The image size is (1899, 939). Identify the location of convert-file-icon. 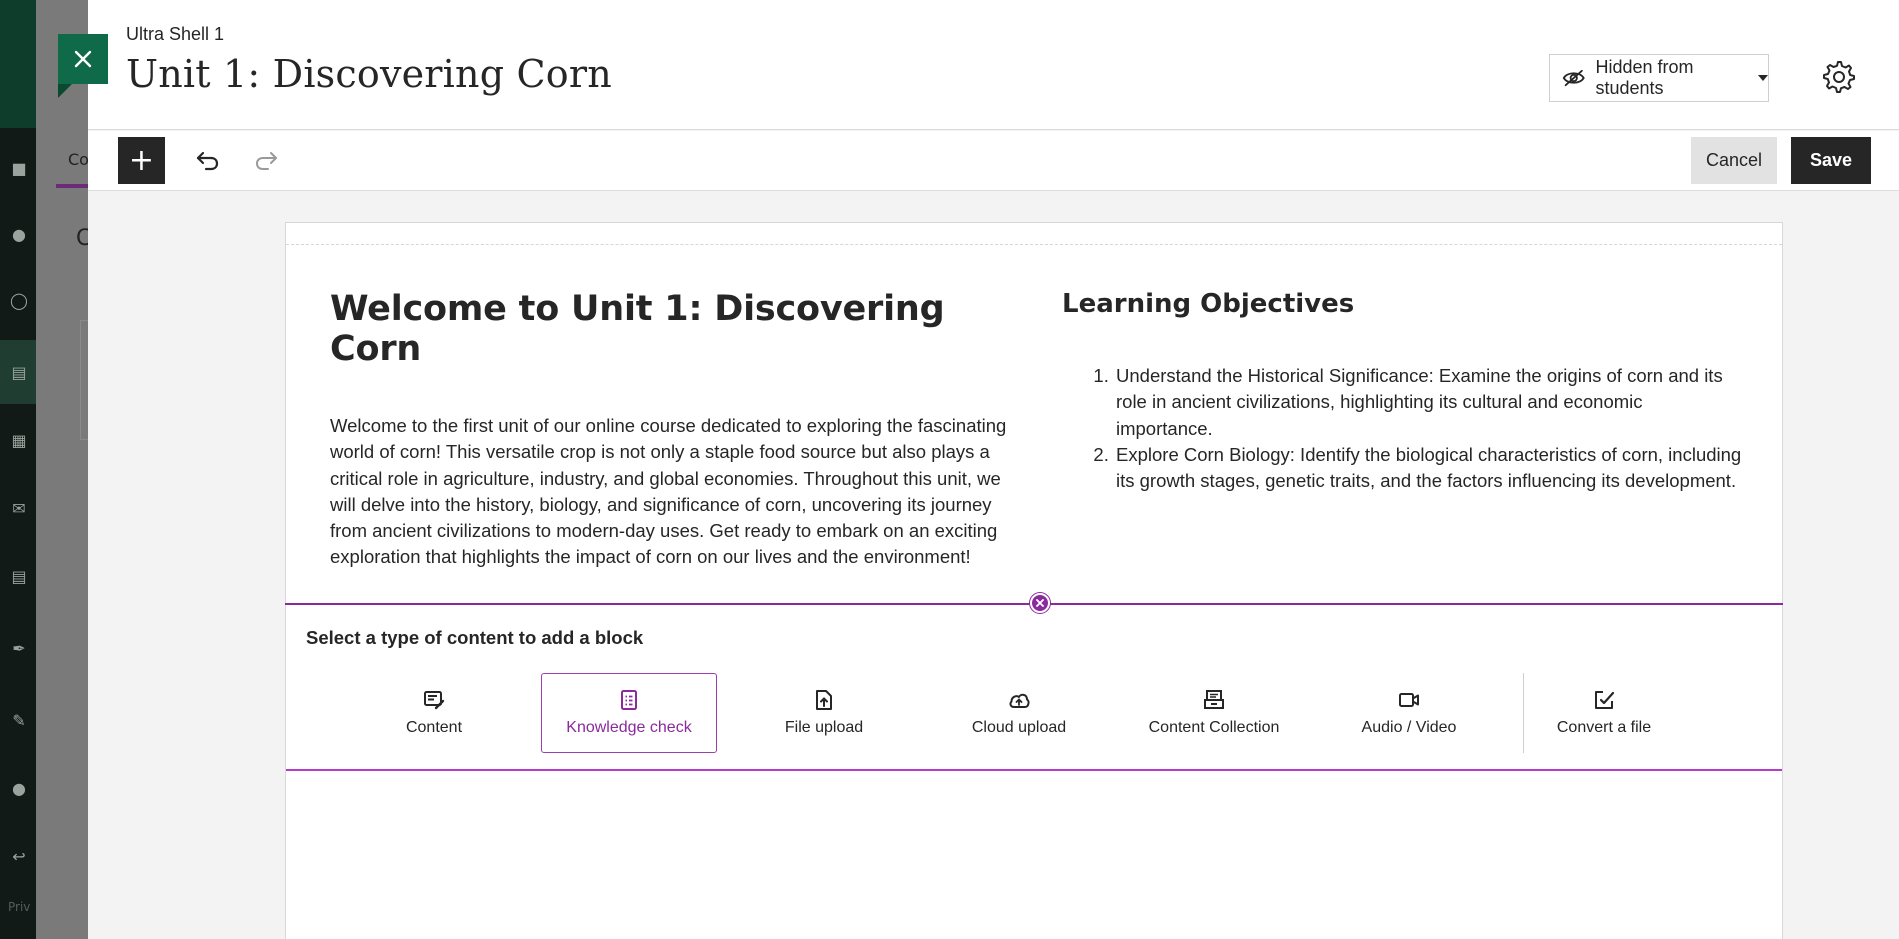
(1605, 700).